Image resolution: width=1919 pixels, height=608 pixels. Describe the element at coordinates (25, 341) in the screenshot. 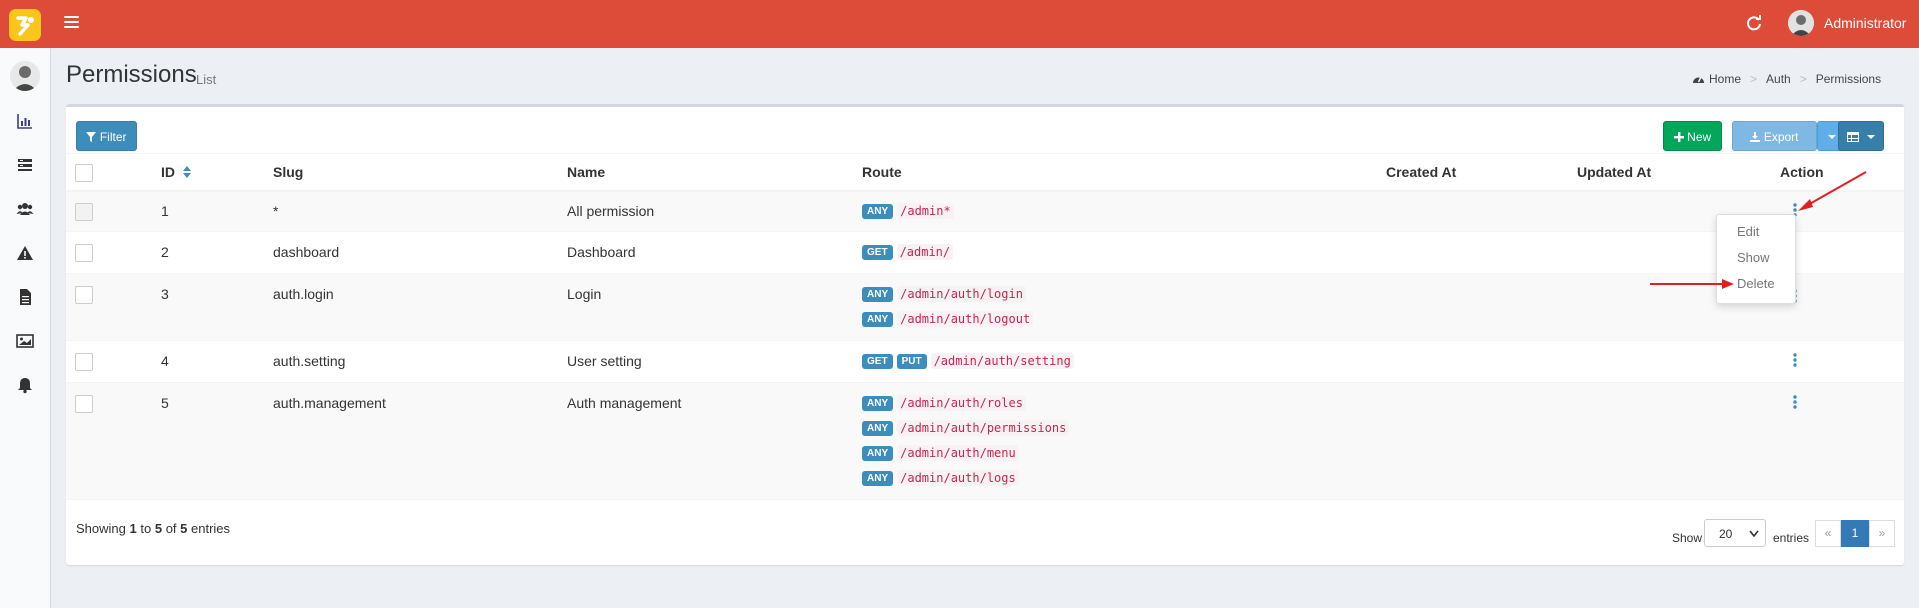

I see `image-icon` at that location.